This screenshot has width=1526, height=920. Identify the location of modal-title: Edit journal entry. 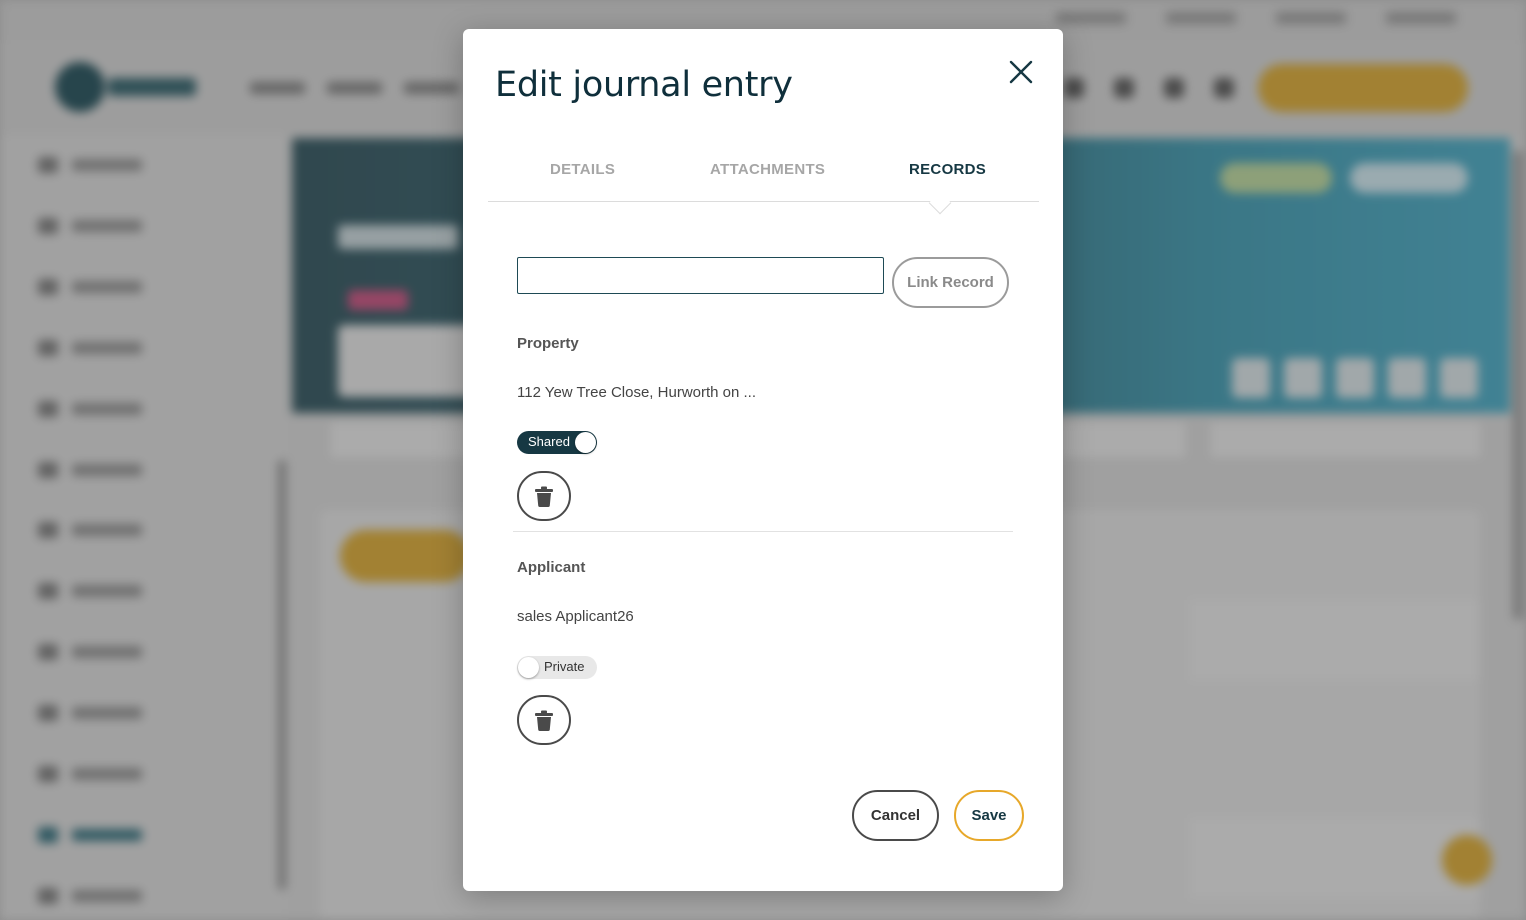
(644, 85).